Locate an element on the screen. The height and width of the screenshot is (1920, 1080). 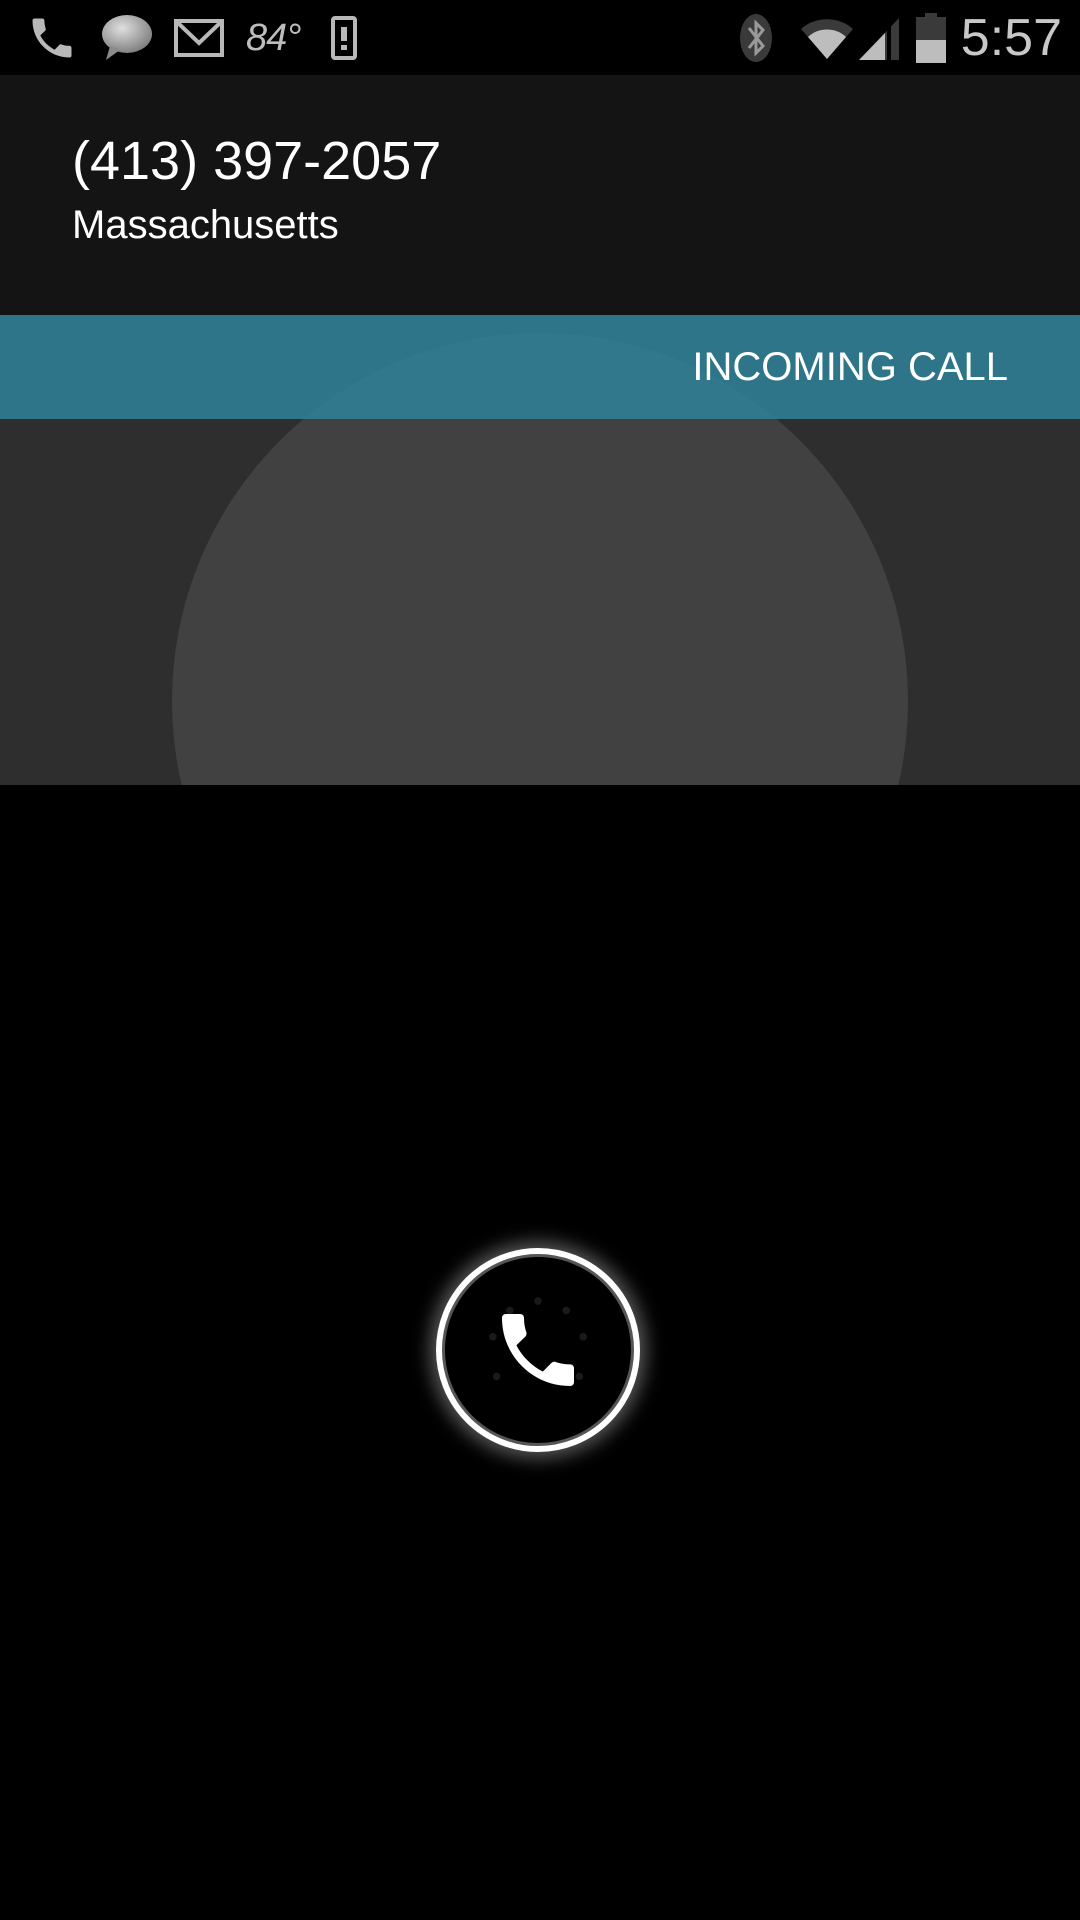
answer-call-handle is located at coordinates (538, 1350).